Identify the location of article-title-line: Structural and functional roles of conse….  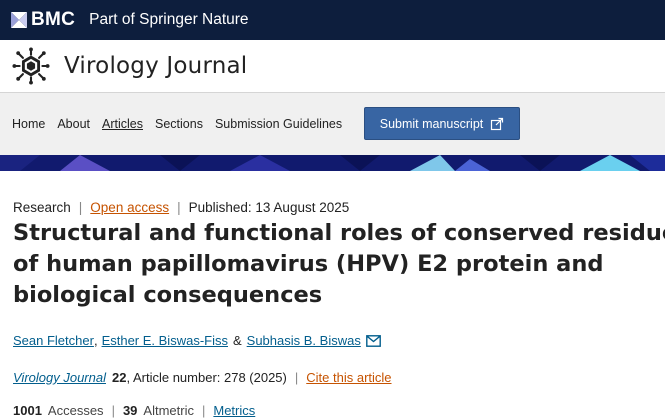
(339, 233).